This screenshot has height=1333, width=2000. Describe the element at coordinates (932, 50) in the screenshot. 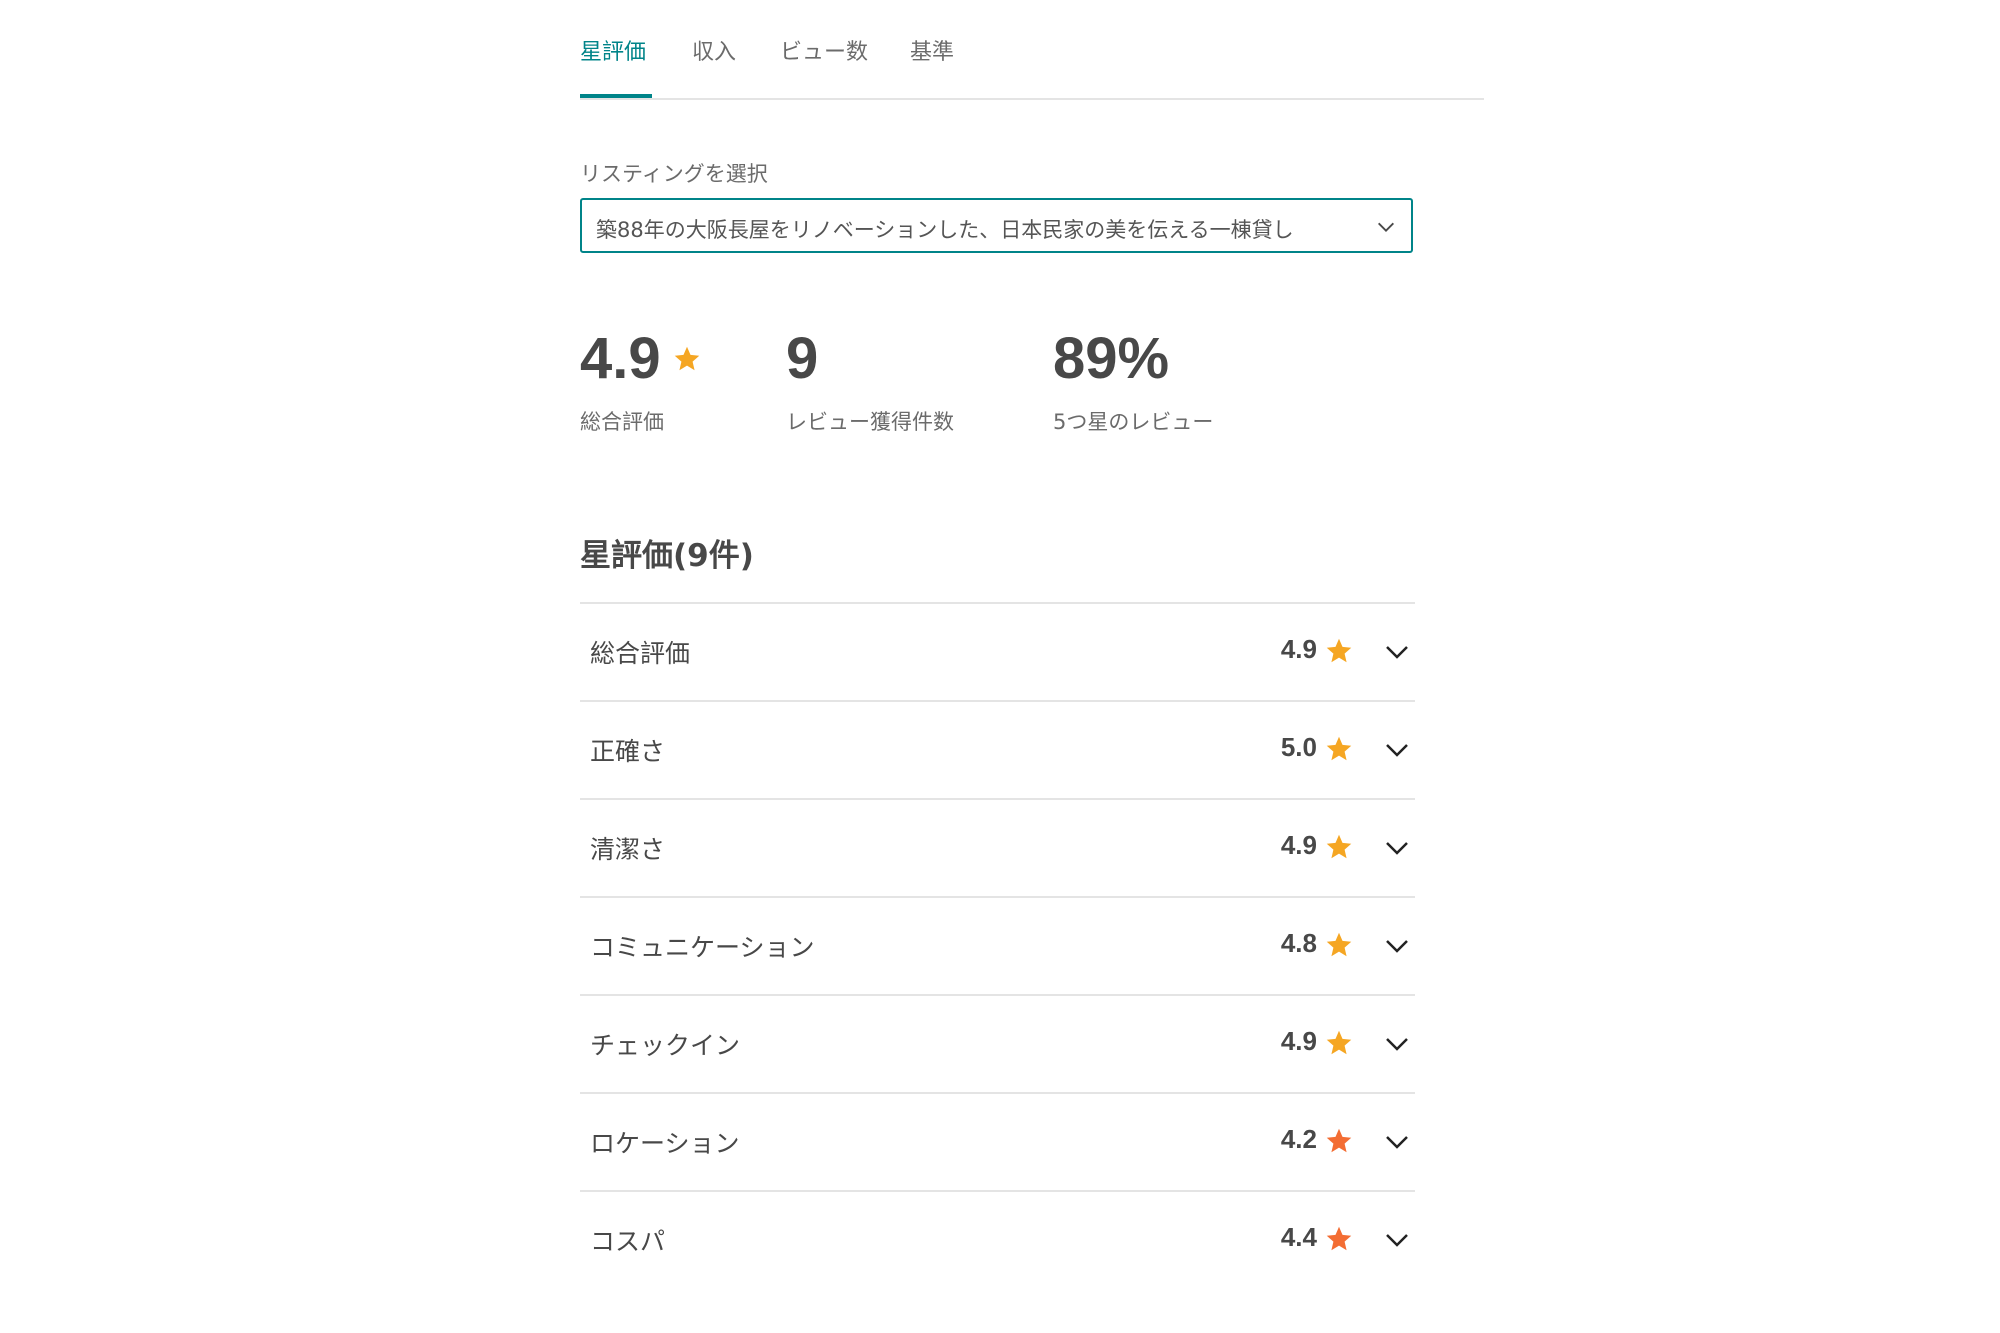

I see `tab-standards: 基準` at that location.